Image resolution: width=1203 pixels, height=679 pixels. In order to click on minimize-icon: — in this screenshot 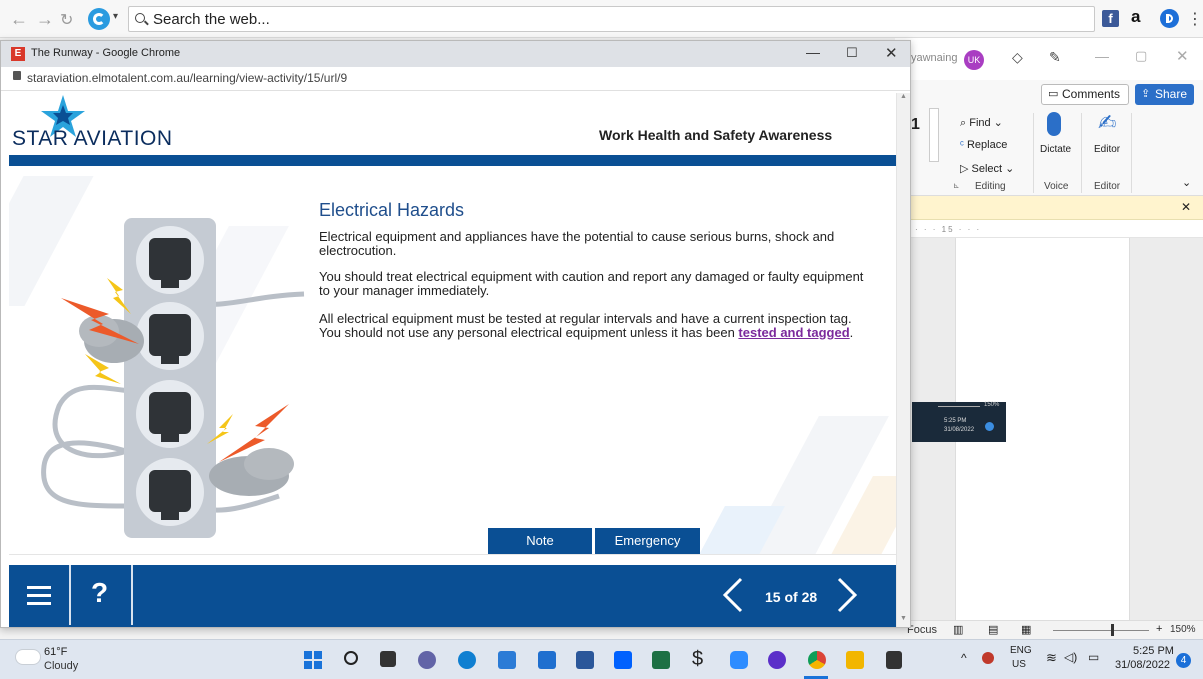, I will do `click(813, 52)`.